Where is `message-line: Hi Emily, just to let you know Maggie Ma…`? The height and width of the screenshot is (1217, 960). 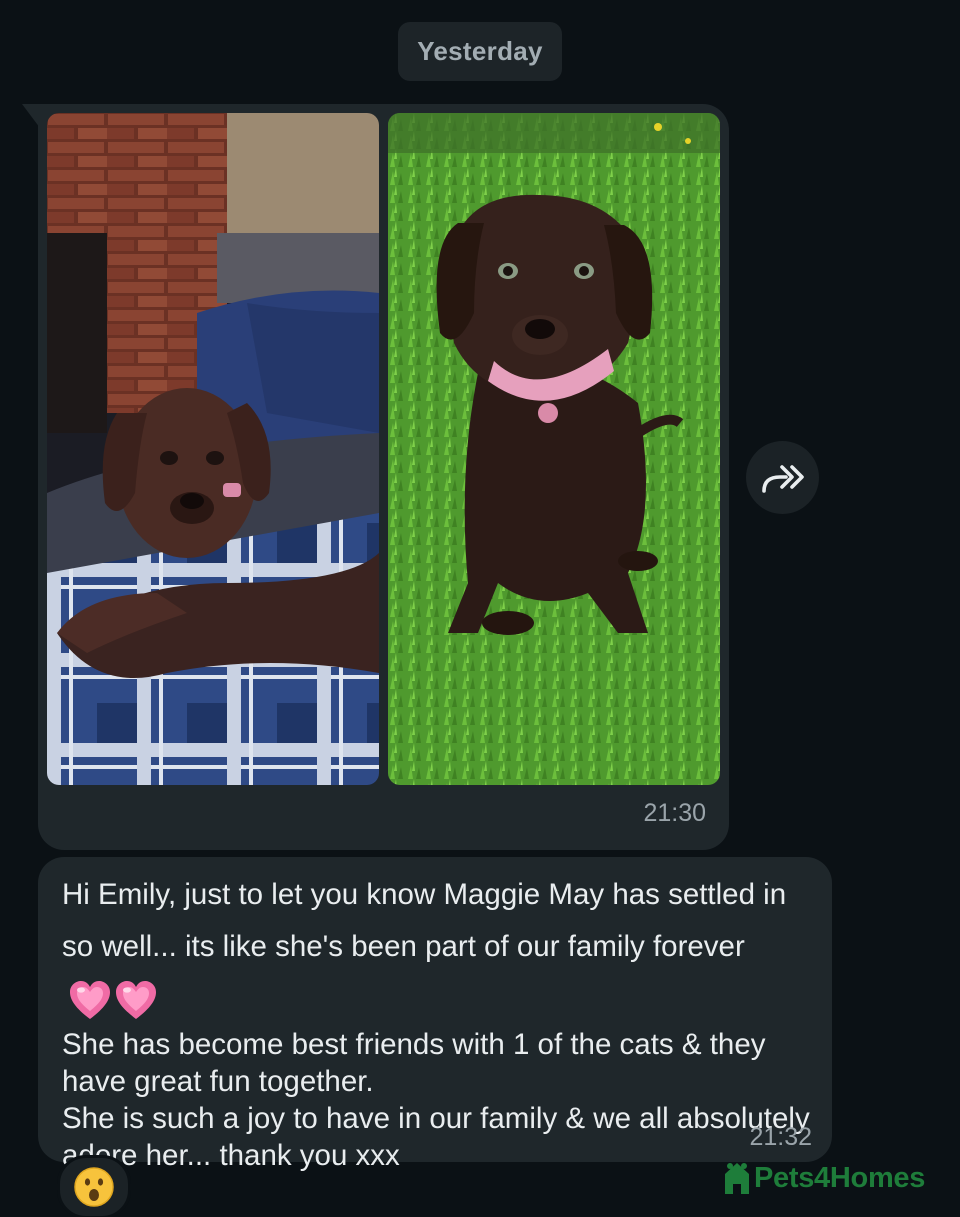
message-line: Hi Emily, just to let you know Maggie Ma… is located at coordinates (424, 920).